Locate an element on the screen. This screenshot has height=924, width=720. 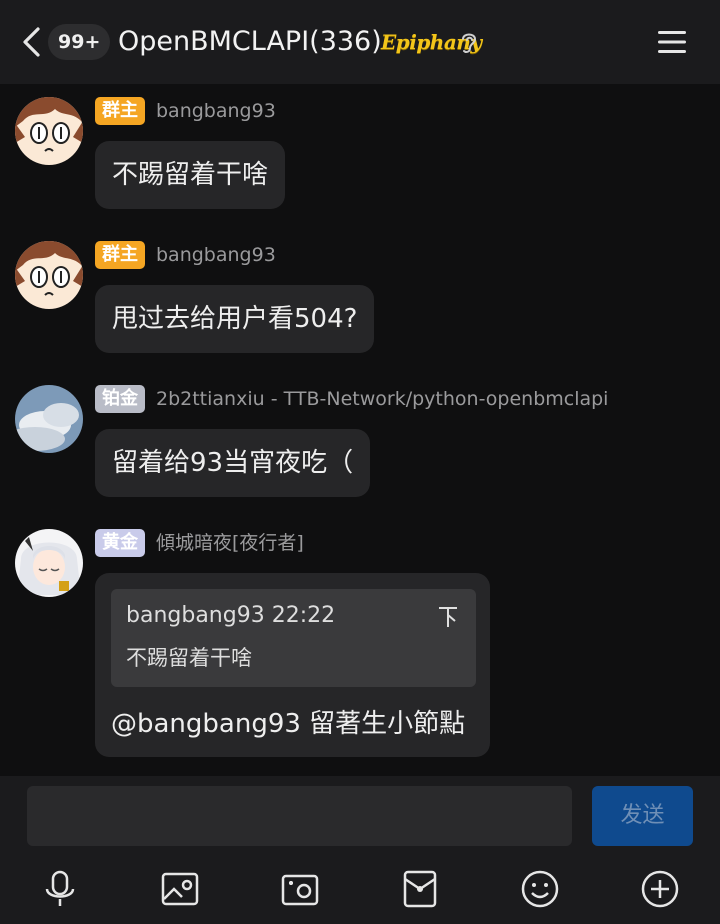
quoted-message: bangbang93 22:22 不踢留着干啥 is located at coordinates (293, 638).